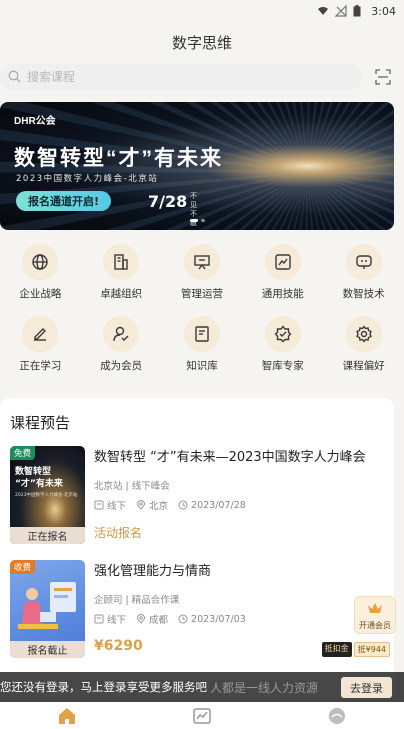 This screenshot has height=729, width=404. What do you see at coordinates (282, 334) in the screenshot?
I see `expert-icon` at bounding box center [282, 334].